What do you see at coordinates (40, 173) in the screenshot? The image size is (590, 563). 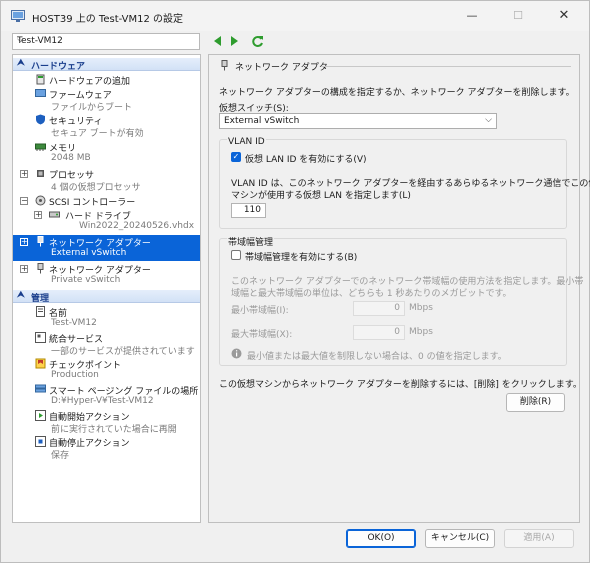 I see `processor-icon` at bounding box center [40, 173].